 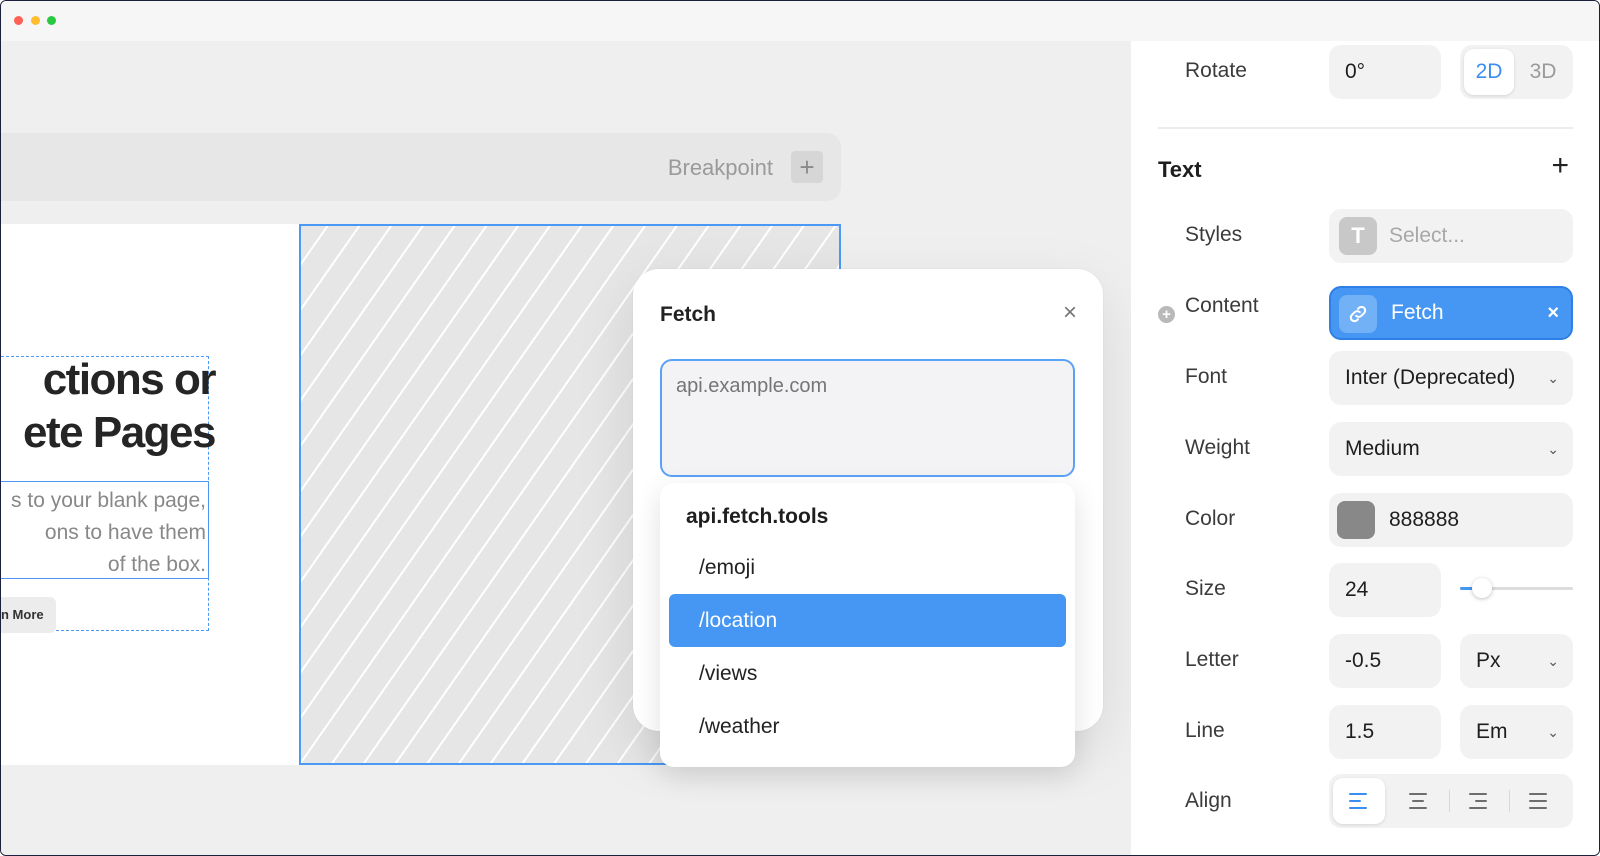 I want to click on line-unit-value: Em, so click(x=1492, y=731).